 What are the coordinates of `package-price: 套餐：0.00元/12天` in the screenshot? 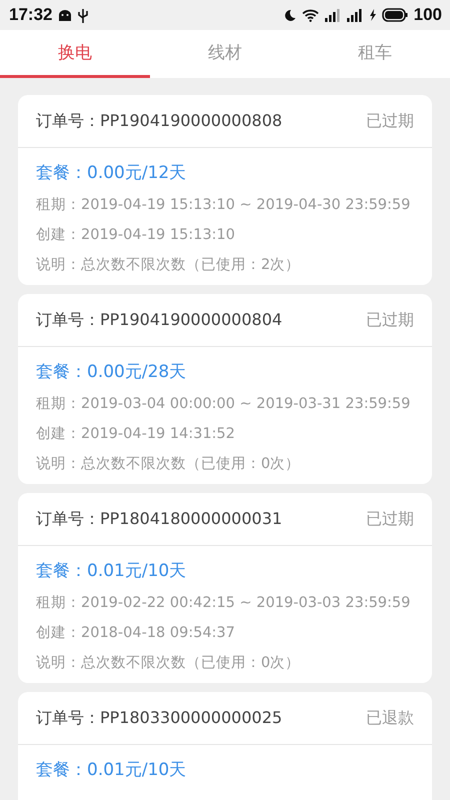 It's located at (112, 173).